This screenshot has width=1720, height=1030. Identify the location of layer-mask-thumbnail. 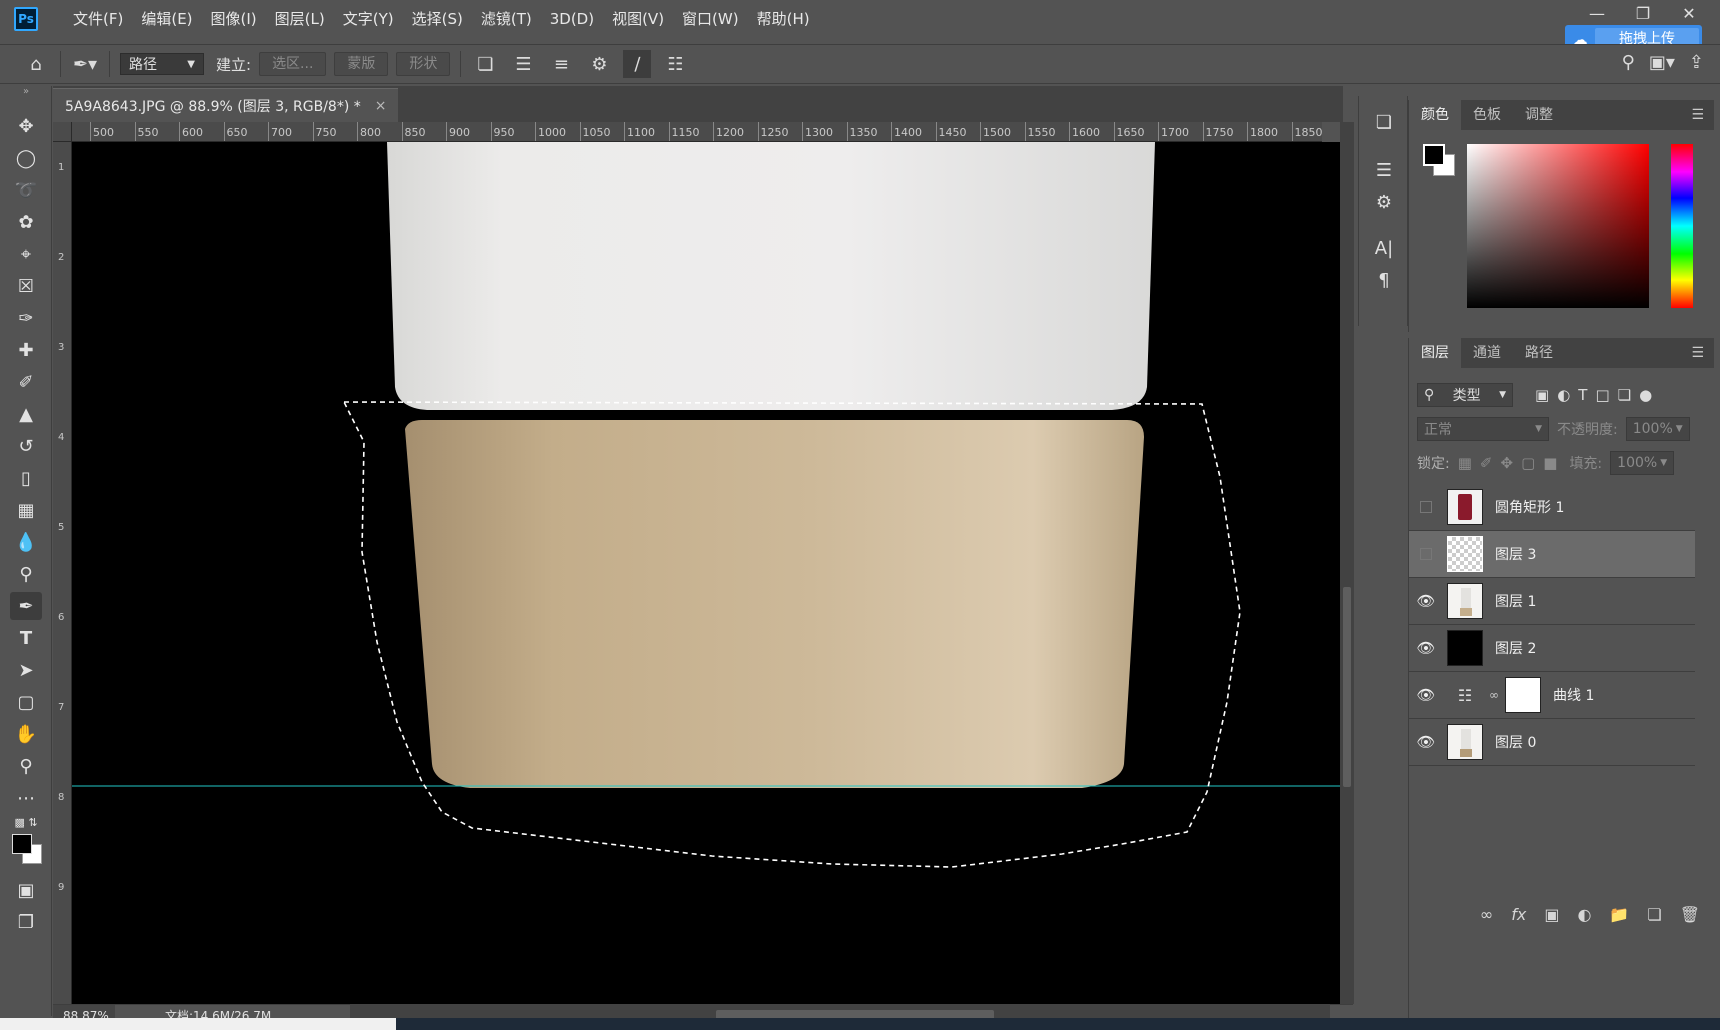
(1523, 695).